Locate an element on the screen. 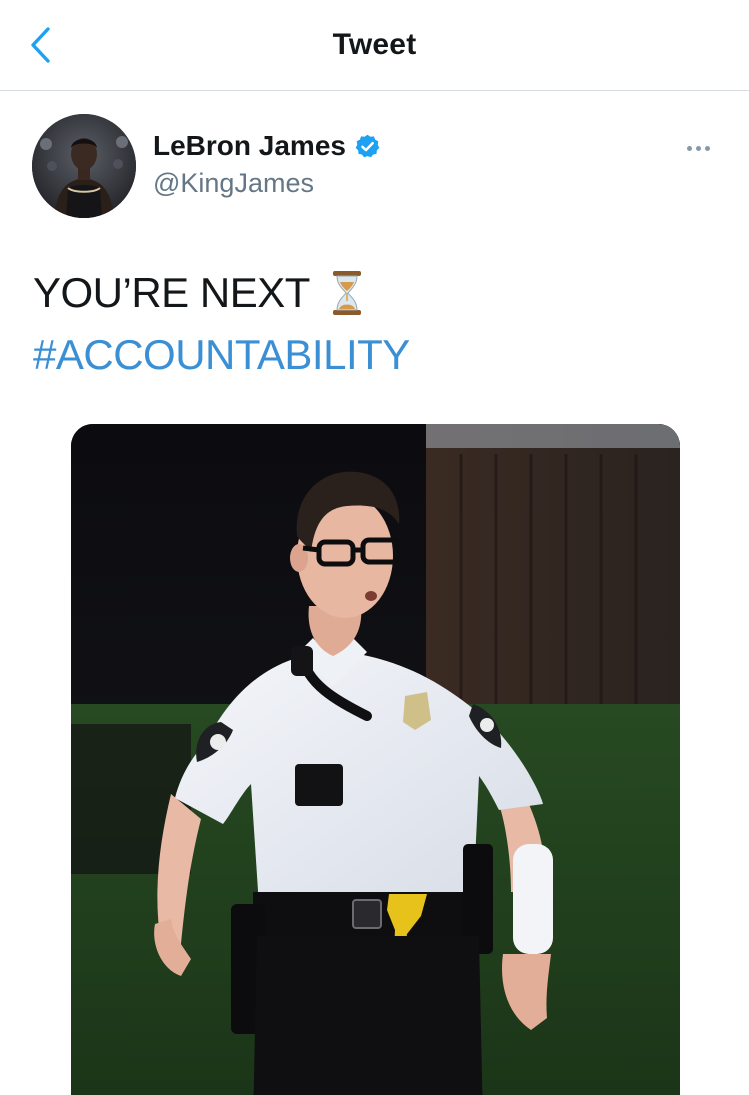  navigation-bar: Tweet is located at coordinates (374, 45).